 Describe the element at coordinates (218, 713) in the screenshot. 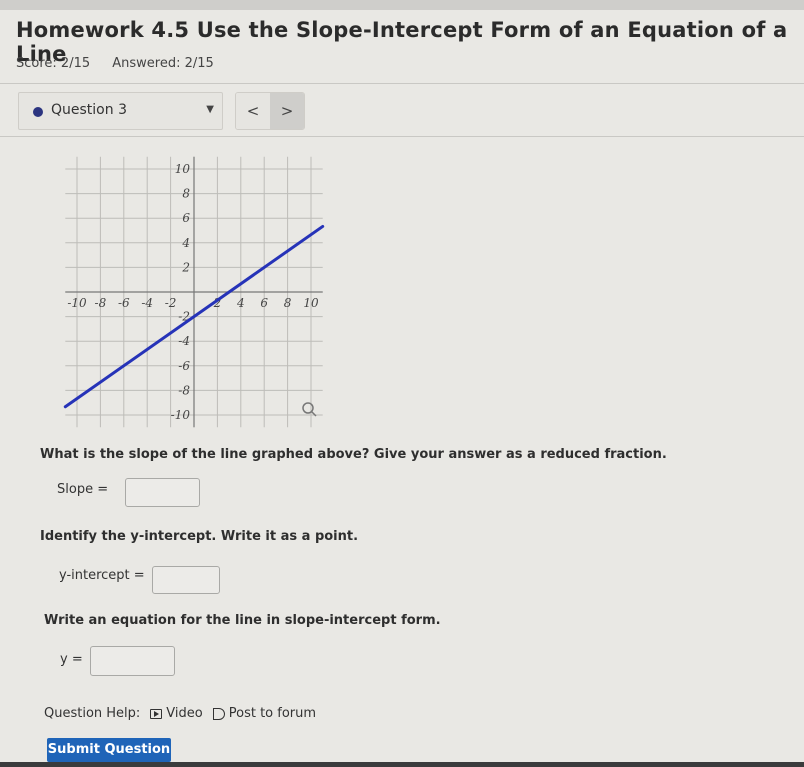

I see `speech-bubble-icon` at that location.